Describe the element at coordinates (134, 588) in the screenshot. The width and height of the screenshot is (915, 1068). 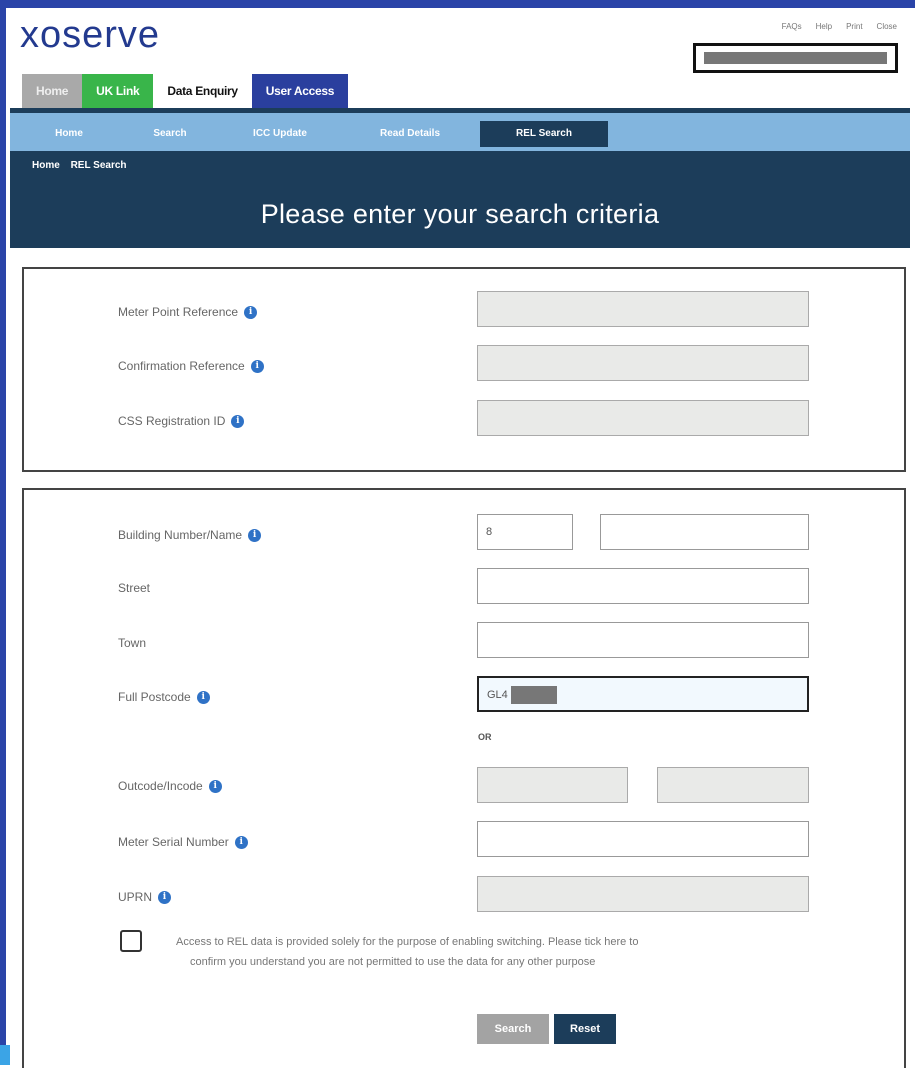
I see `street-label: Street` at that location.